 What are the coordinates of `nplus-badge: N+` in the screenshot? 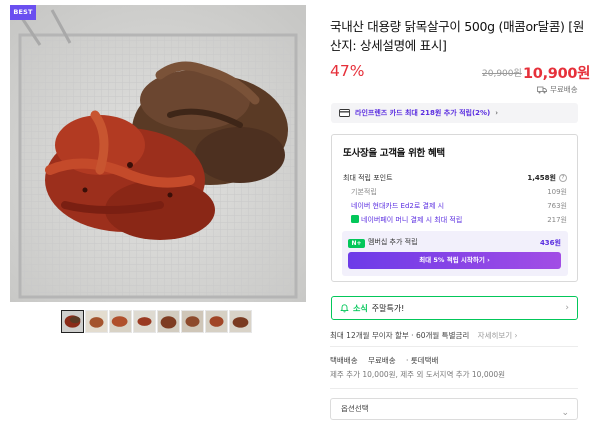 It's located at (356, 243).